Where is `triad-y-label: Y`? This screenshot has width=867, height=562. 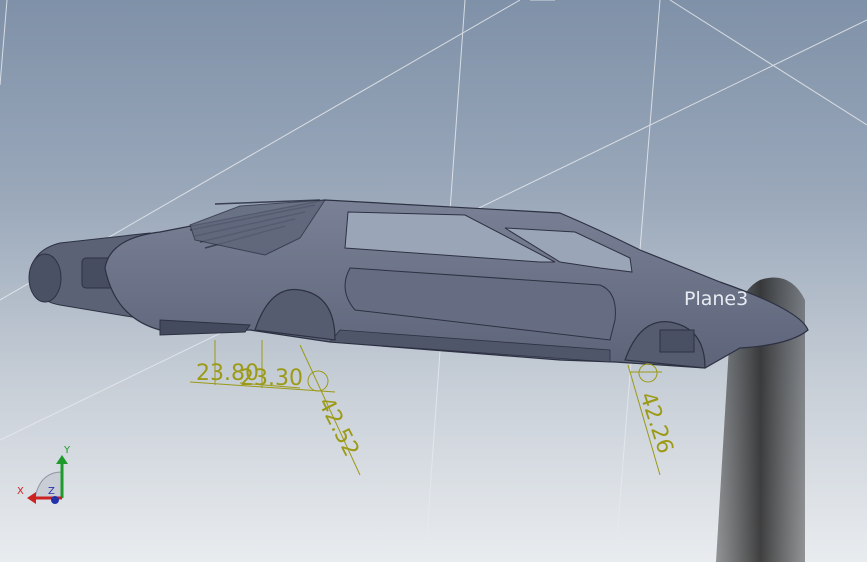
triad-y-label: Y is located at coordinates (67, 450).